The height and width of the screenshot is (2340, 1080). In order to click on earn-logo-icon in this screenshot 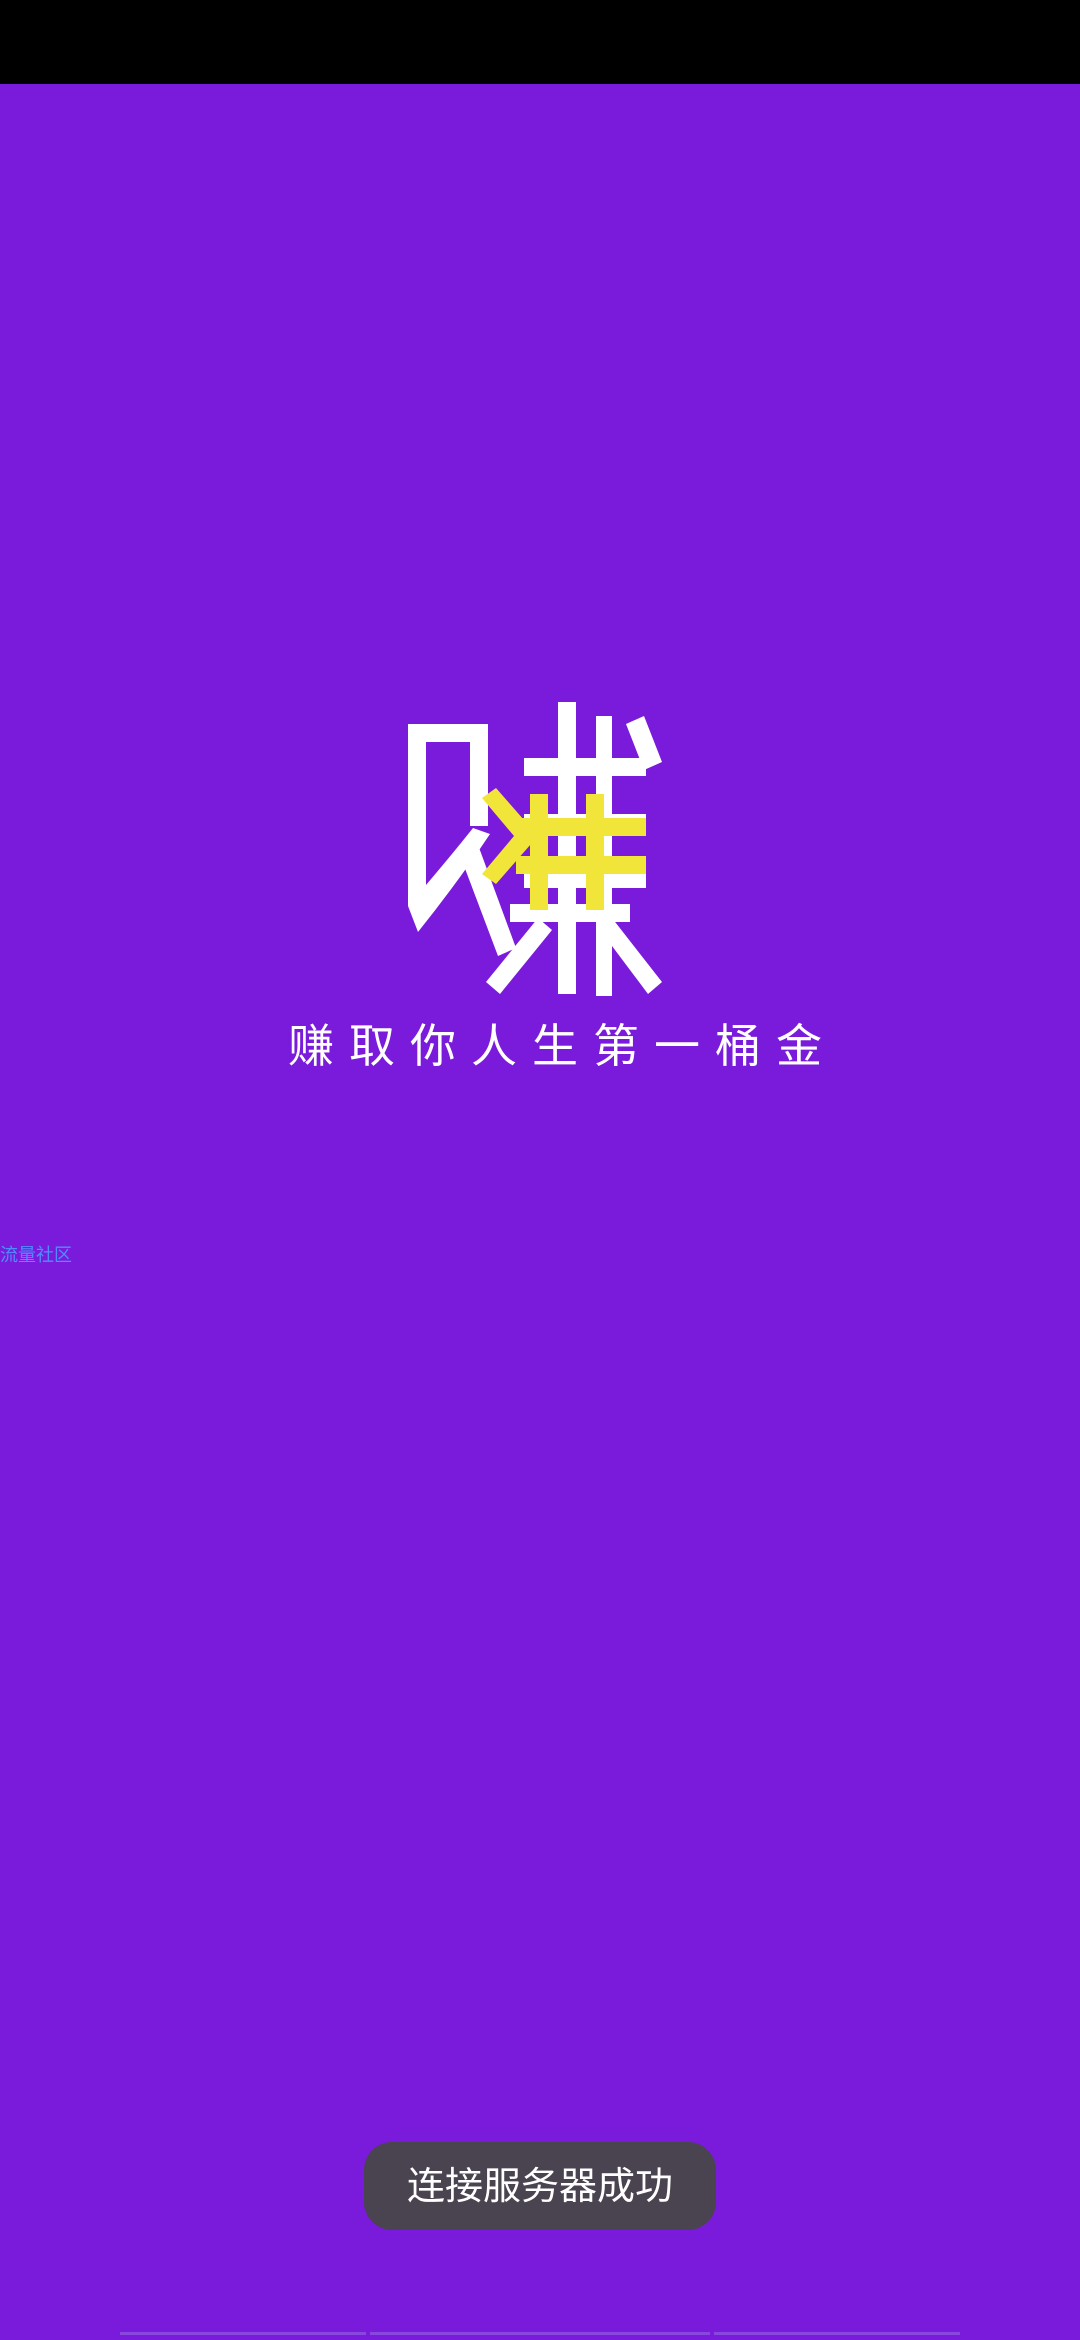, I will do `click(535, 846)`.